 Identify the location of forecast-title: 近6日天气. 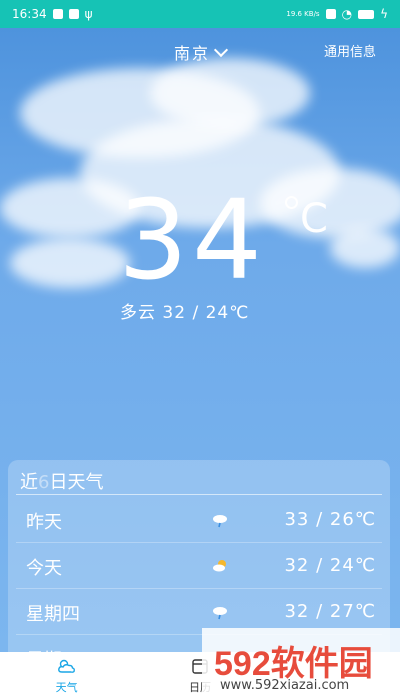
(62, 482).